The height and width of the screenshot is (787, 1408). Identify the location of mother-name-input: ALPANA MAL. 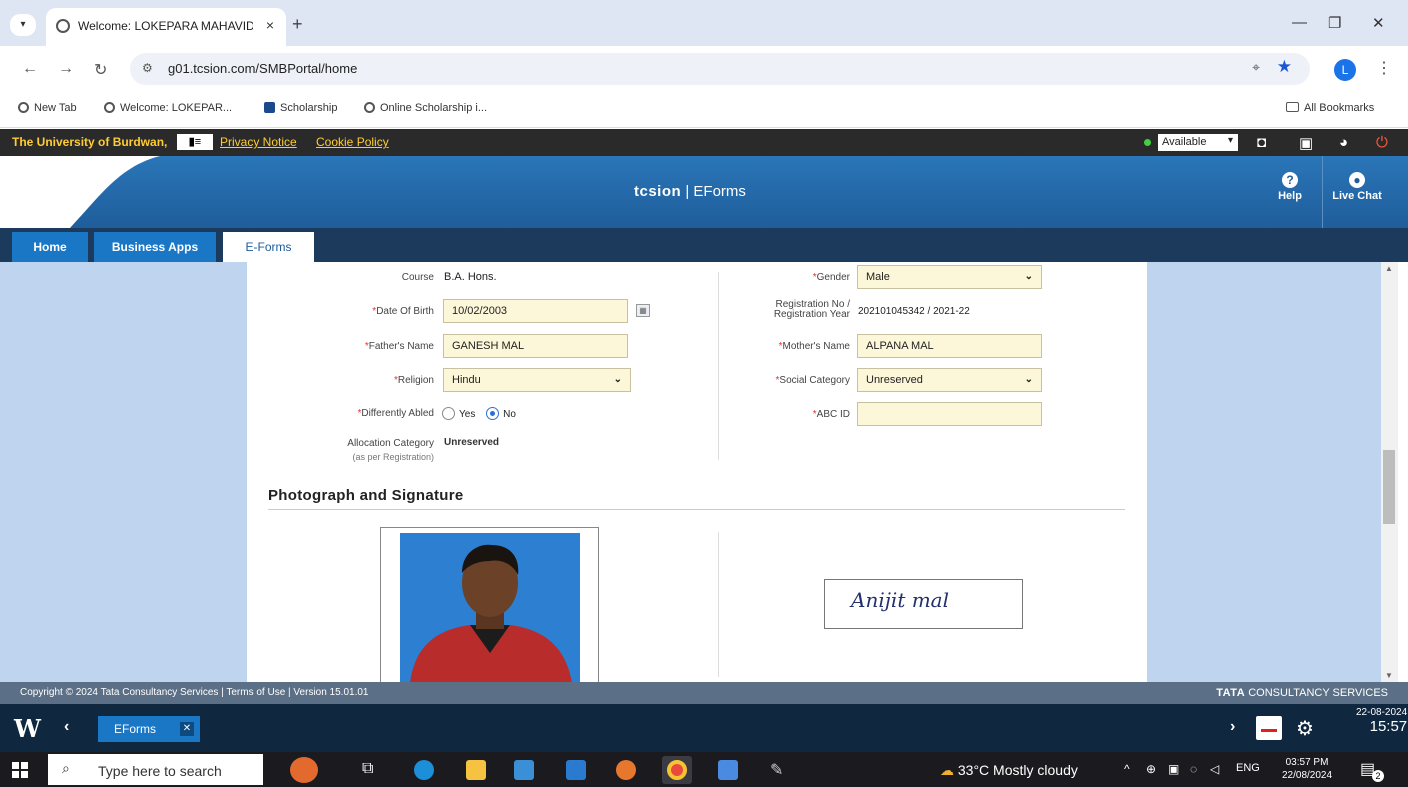
(949, 346).